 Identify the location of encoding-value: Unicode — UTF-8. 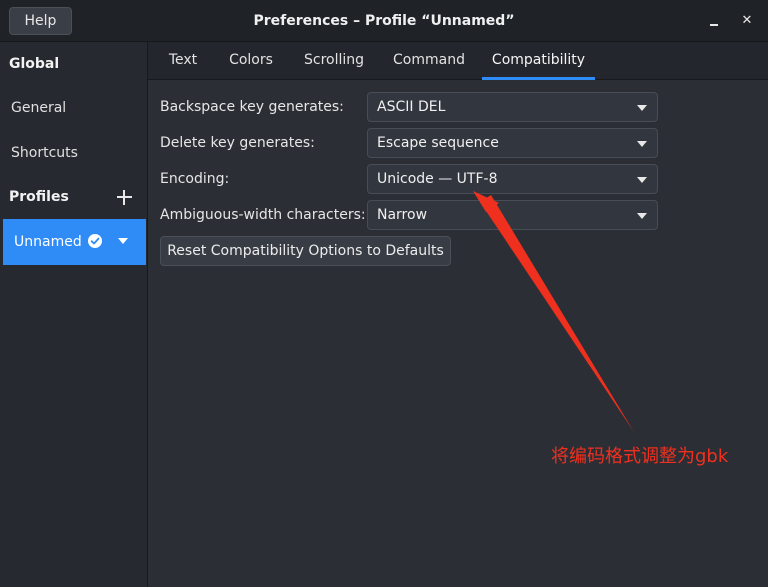
(437, 179).